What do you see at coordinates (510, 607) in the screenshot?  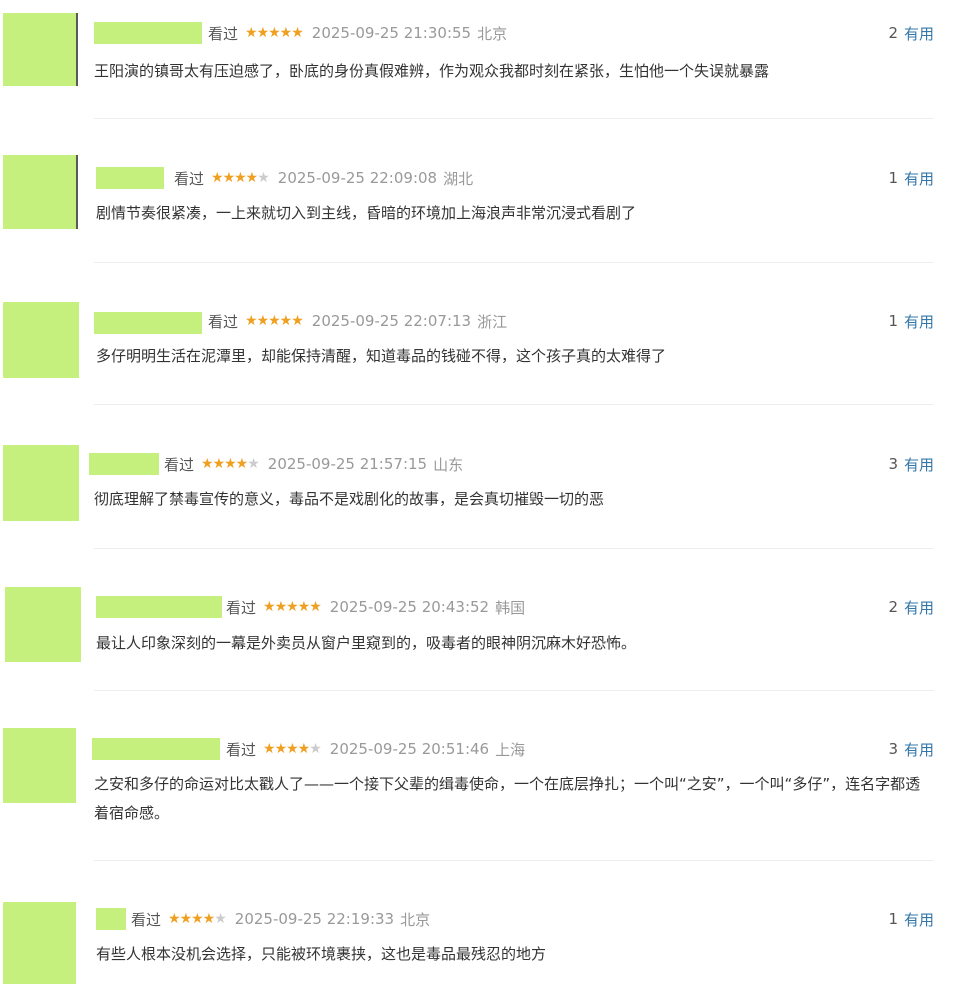 I see `comment-location: 韩国` at bounding box center [510, 607].